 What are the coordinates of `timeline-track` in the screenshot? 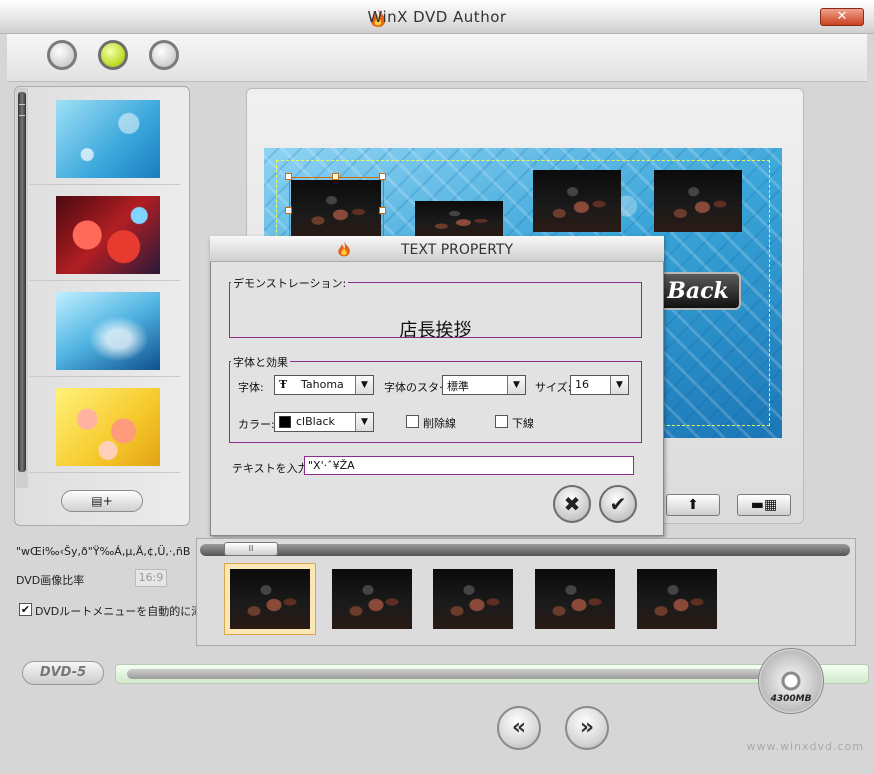 It's located at (525, 550).